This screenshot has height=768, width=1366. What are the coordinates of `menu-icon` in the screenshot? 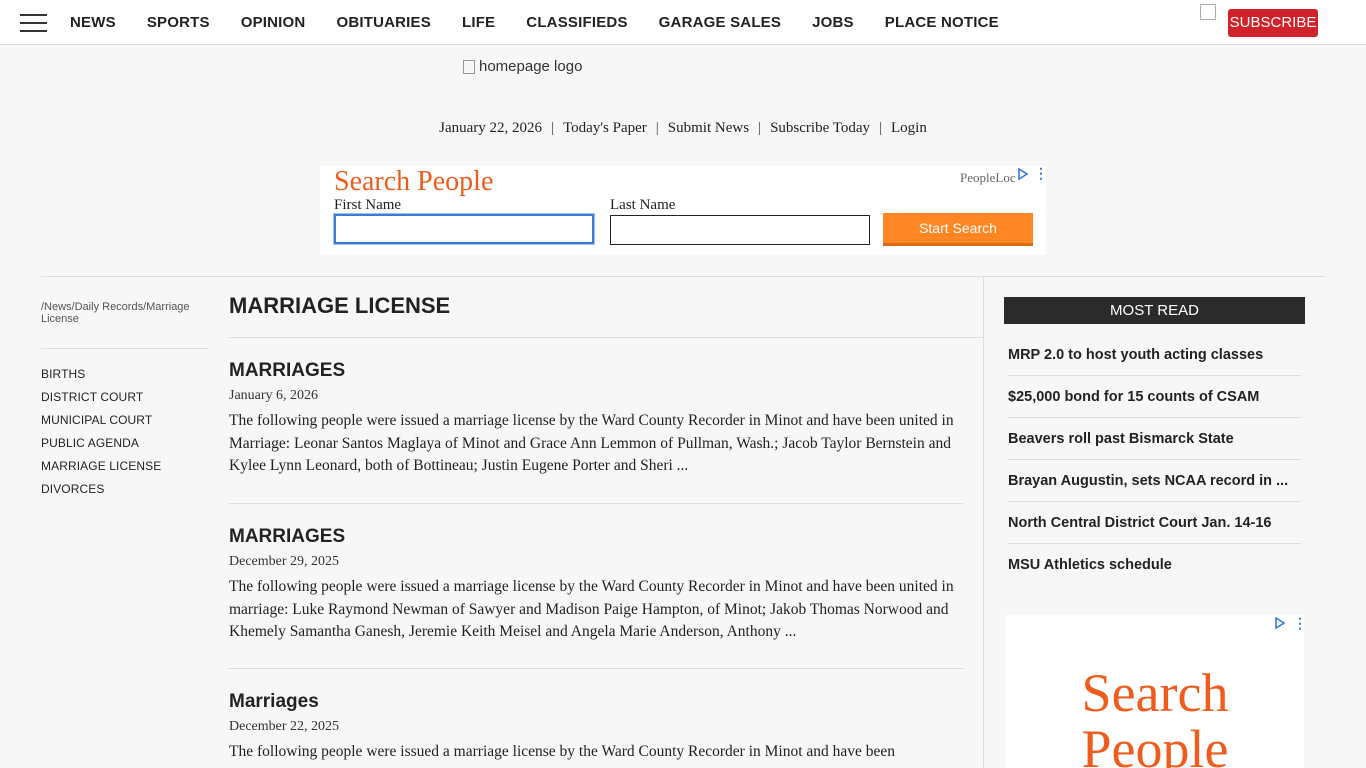 It's located at (33, 23).